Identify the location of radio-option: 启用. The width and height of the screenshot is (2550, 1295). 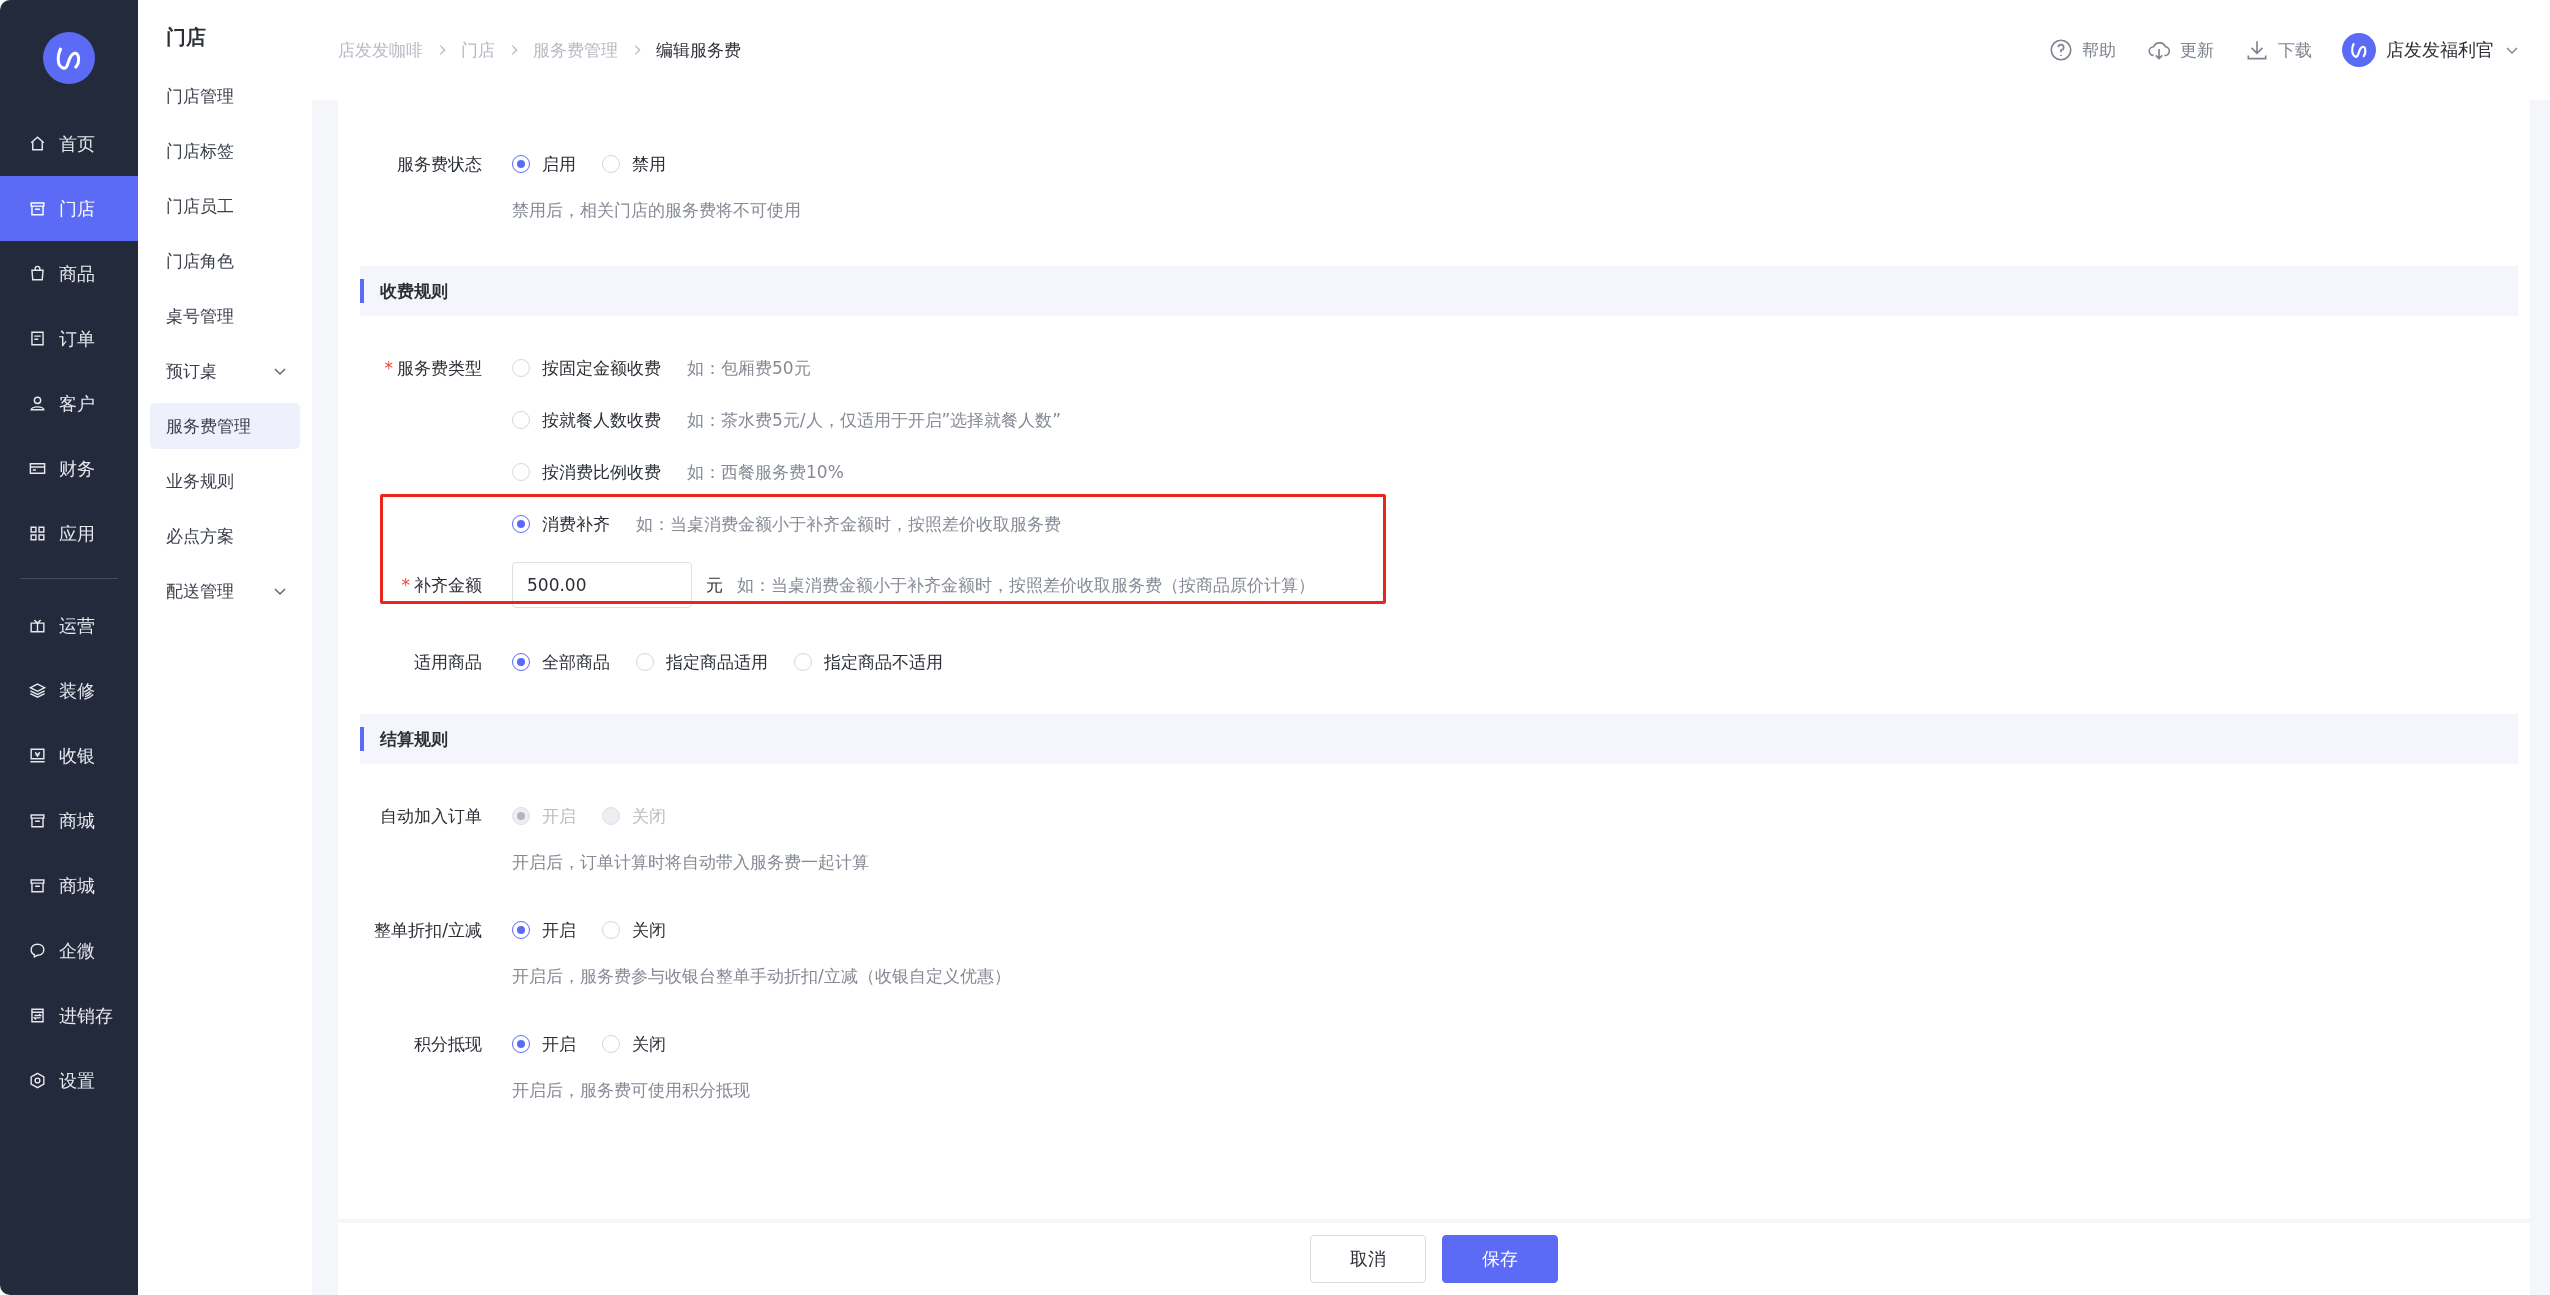
(544, 164).